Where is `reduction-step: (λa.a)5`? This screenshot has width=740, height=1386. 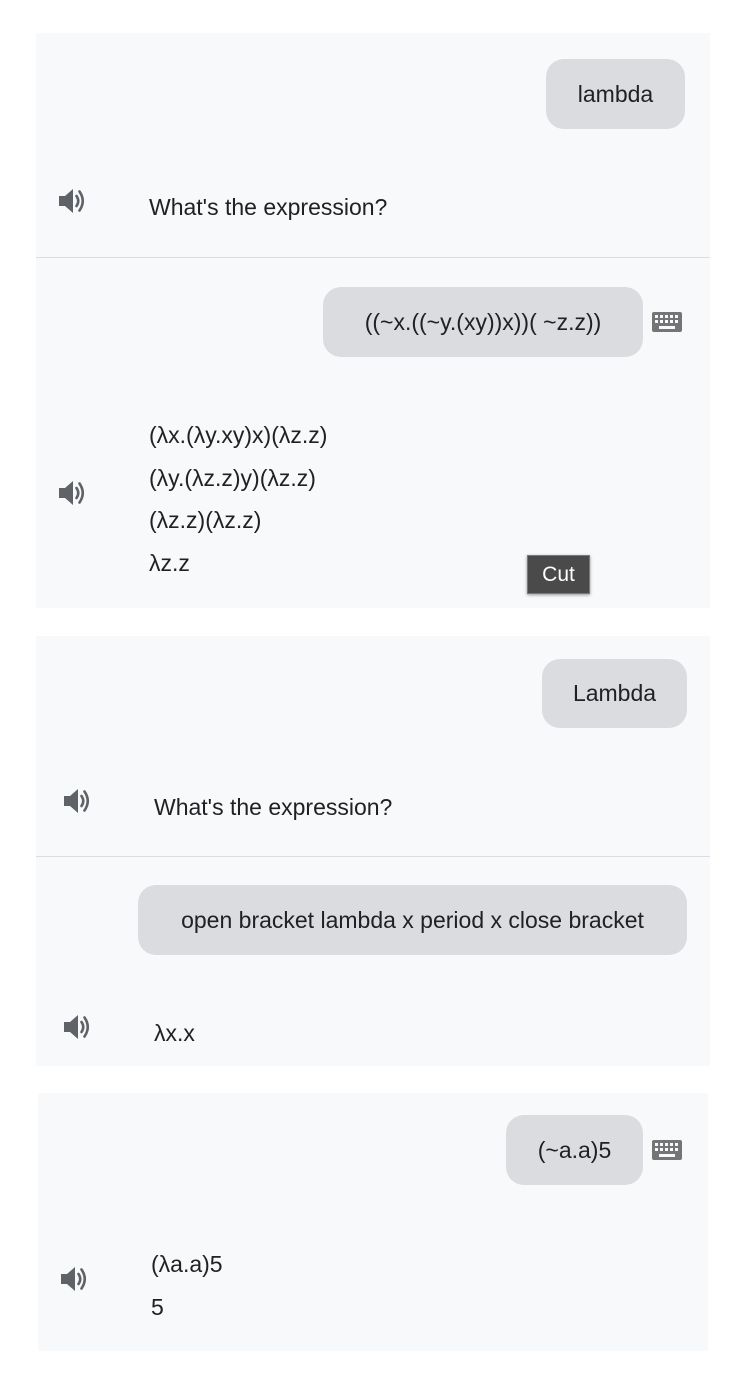 reduction-step: (λa.a)5 is located at coordinates (187, 1264).